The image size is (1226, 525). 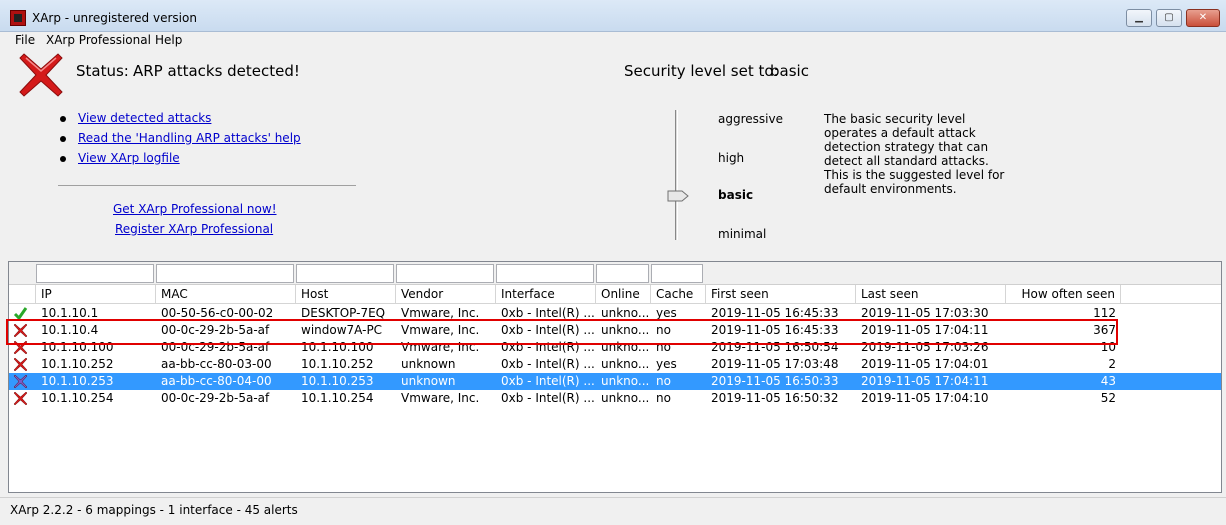 What do you see at coordinates (775, 364) in the screenshot?
I see `cell-first-seen: 2019-11-05 17:03:48` at bounding box center [775, 364].